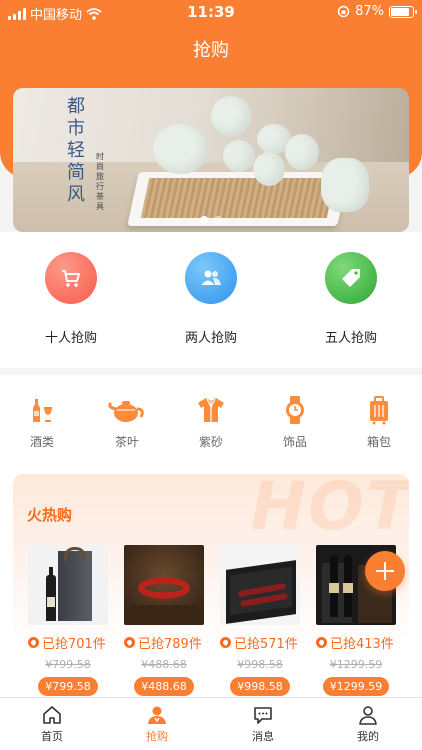 This screenshot has width=422, height=750. I want to click on category-section: 酒类 茶叶 紫砂 饰品 箱包, so click(211, 421).